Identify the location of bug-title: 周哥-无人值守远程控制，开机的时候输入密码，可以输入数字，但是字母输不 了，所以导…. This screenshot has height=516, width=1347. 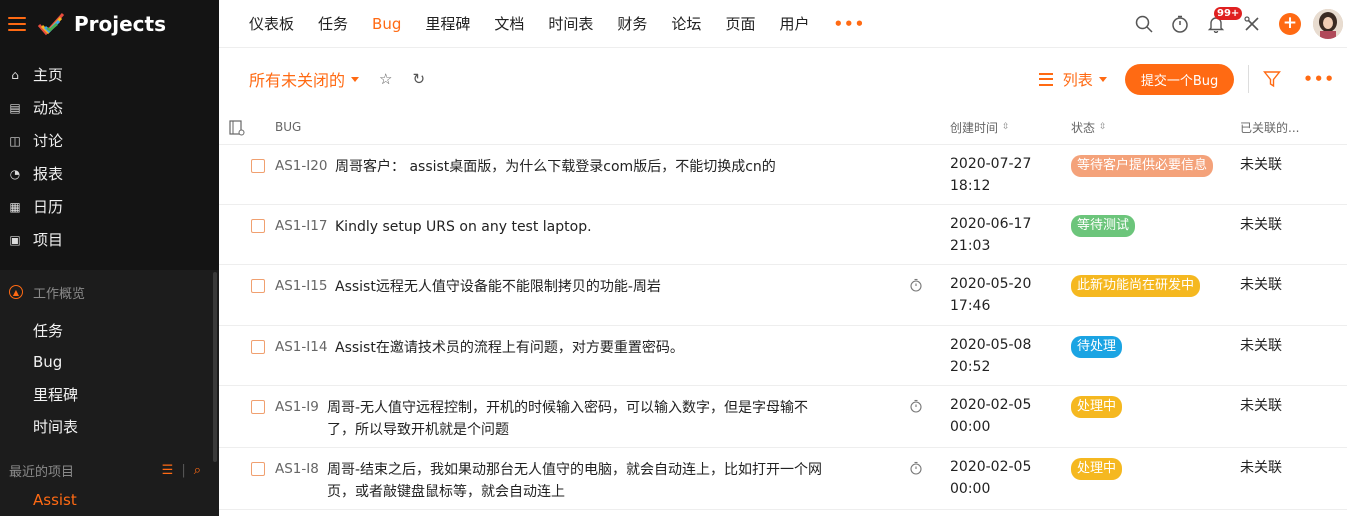
(567, 419).